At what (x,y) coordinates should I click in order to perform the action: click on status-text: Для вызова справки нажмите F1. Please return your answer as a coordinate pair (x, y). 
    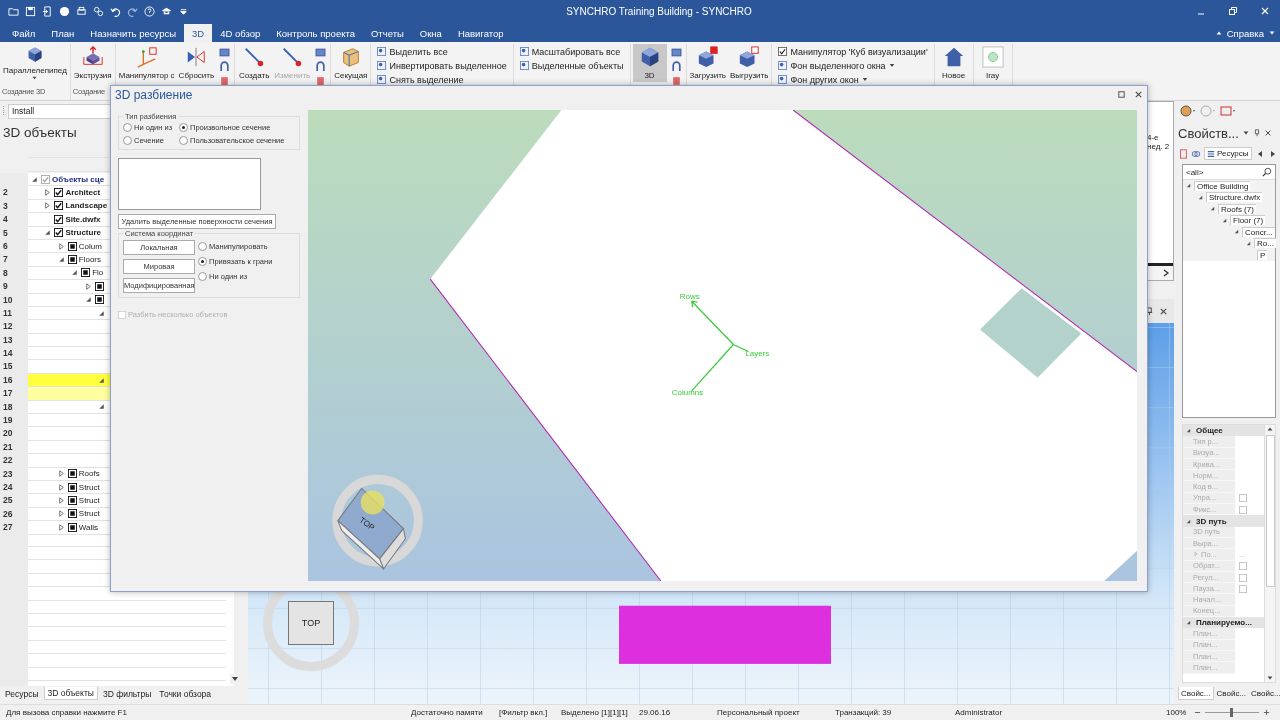
    Looking at the image, I should click on (67, 712).